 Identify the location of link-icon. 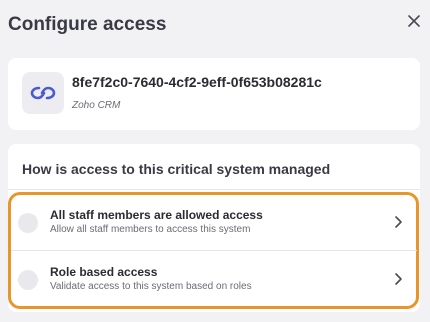
(43, 93).